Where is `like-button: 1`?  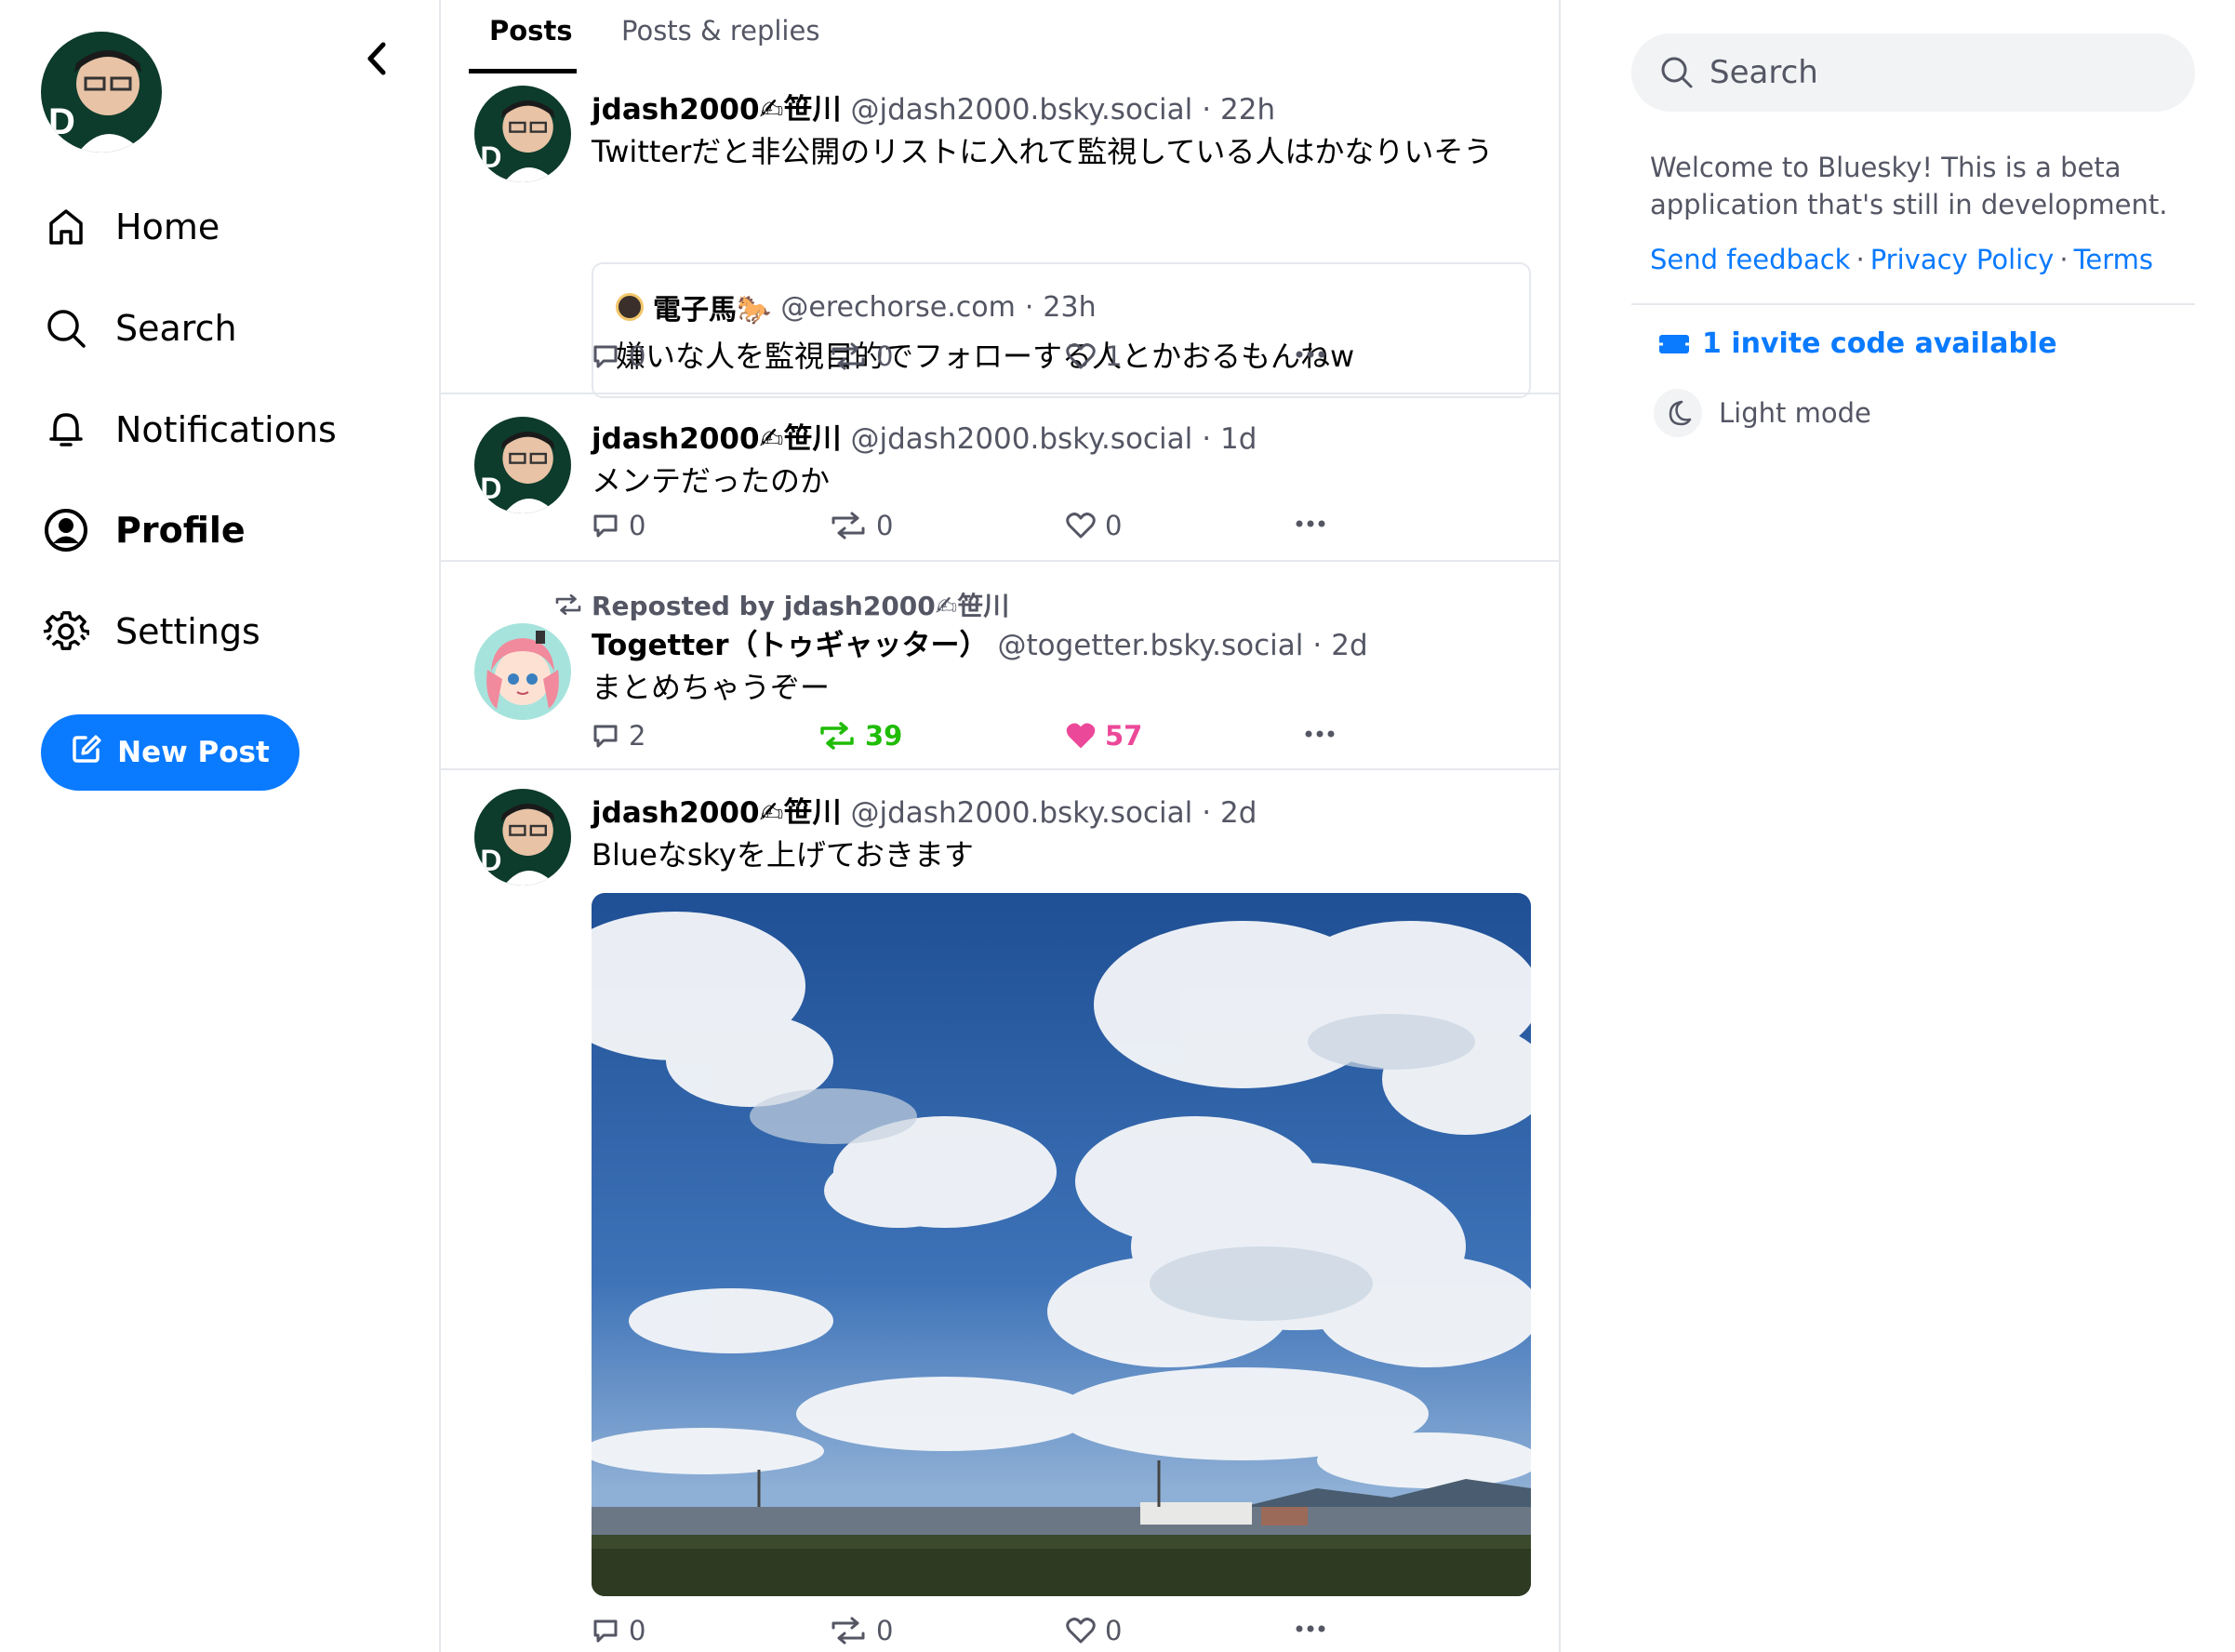 like-button: 1 is located at coordinates (1094, 356).